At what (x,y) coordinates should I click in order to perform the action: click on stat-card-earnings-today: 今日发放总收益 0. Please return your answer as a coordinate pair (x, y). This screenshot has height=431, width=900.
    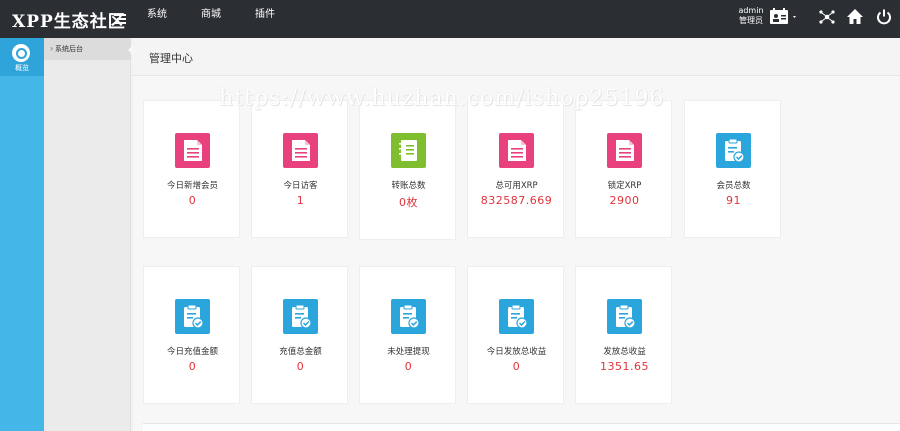
    Looking at the image, I should click on (515, 335).